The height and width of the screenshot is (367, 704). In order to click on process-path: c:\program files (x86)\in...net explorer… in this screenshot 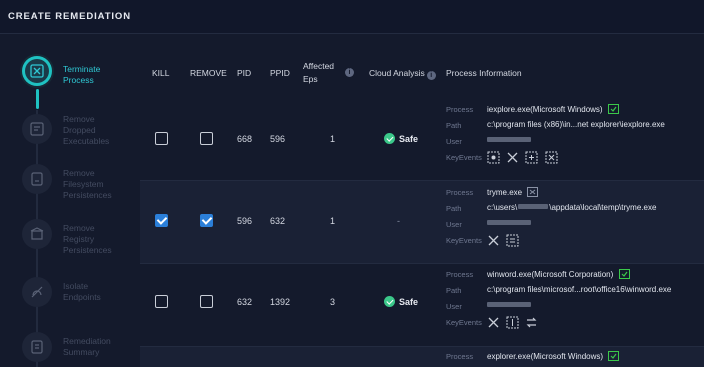, I will do `click(576, 124)`.